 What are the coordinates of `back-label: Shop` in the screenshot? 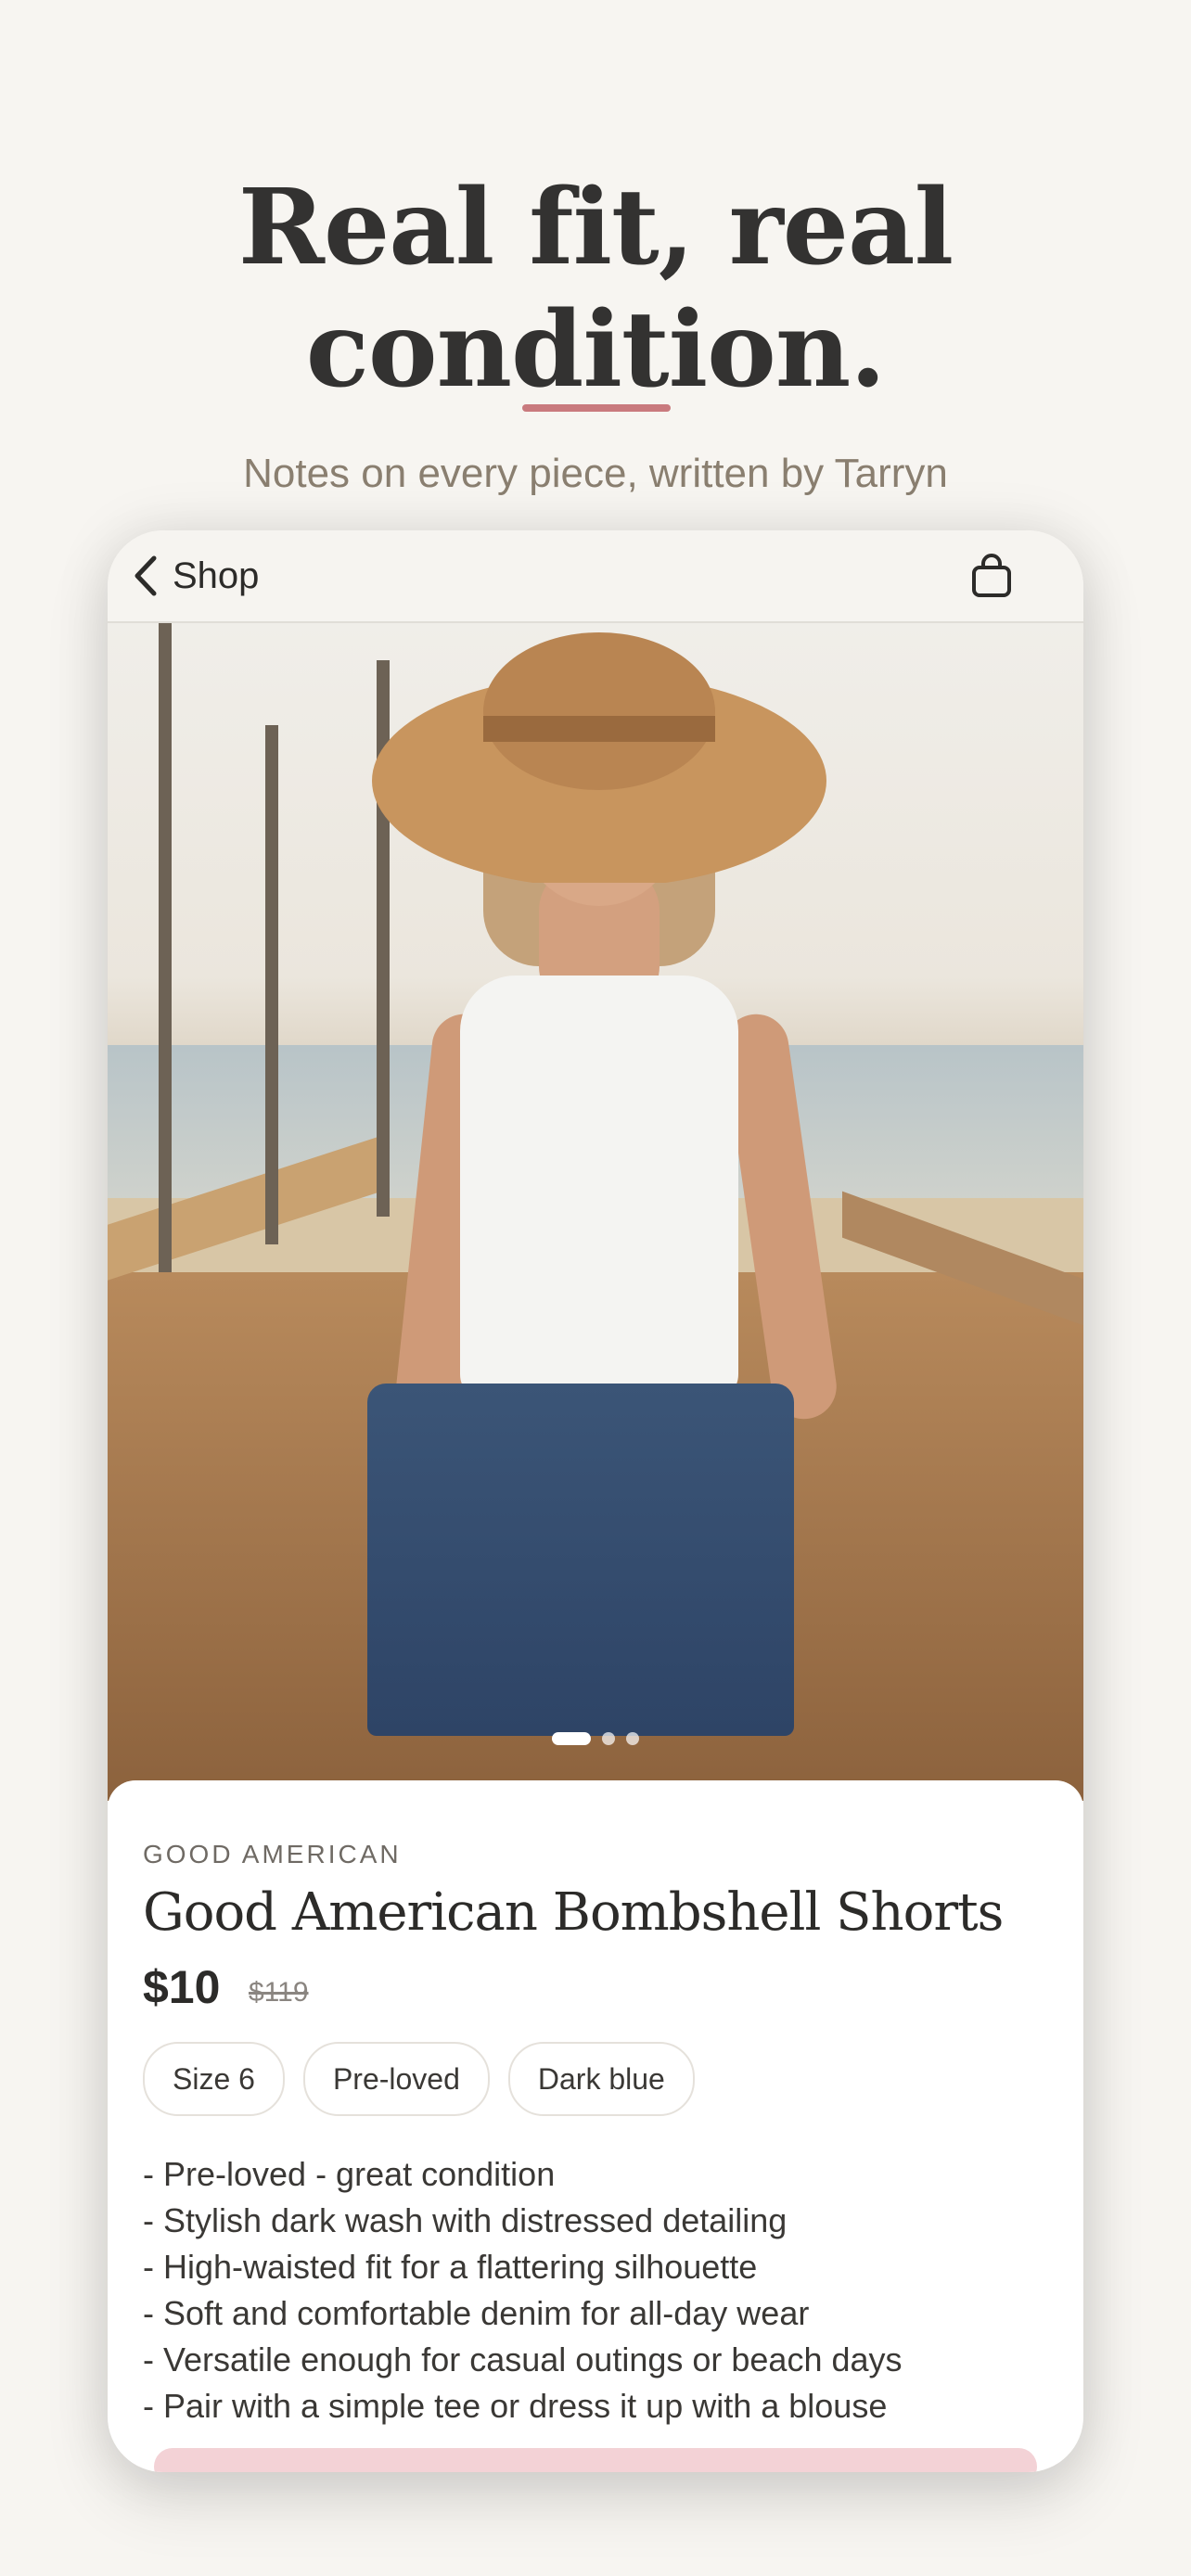 It's located at (216, 575).